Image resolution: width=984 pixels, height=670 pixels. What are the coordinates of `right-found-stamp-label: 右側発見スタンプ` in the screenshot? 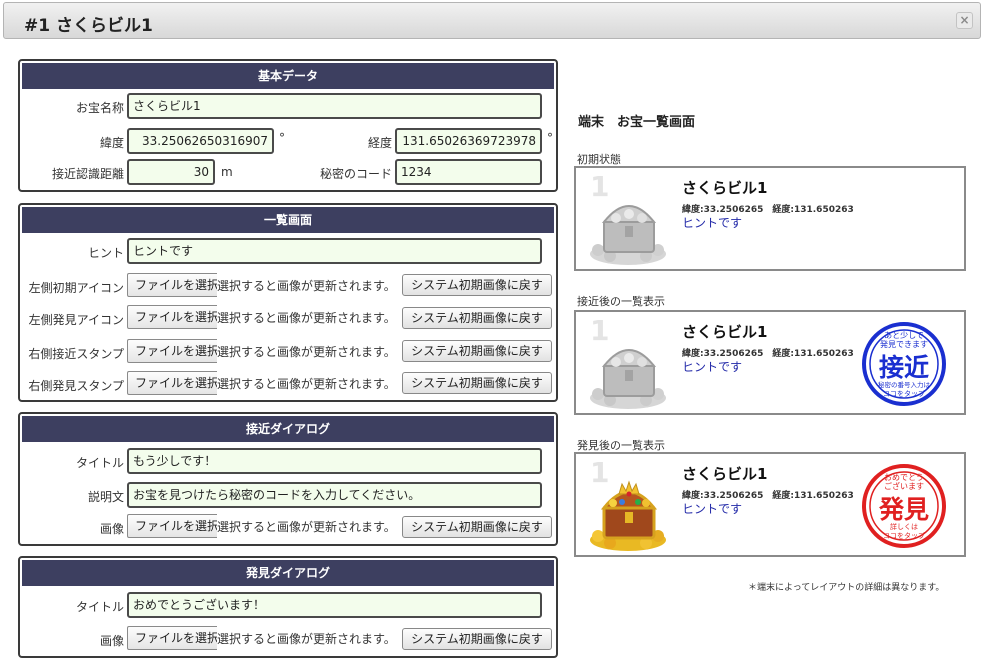 It's located at (76, 386).